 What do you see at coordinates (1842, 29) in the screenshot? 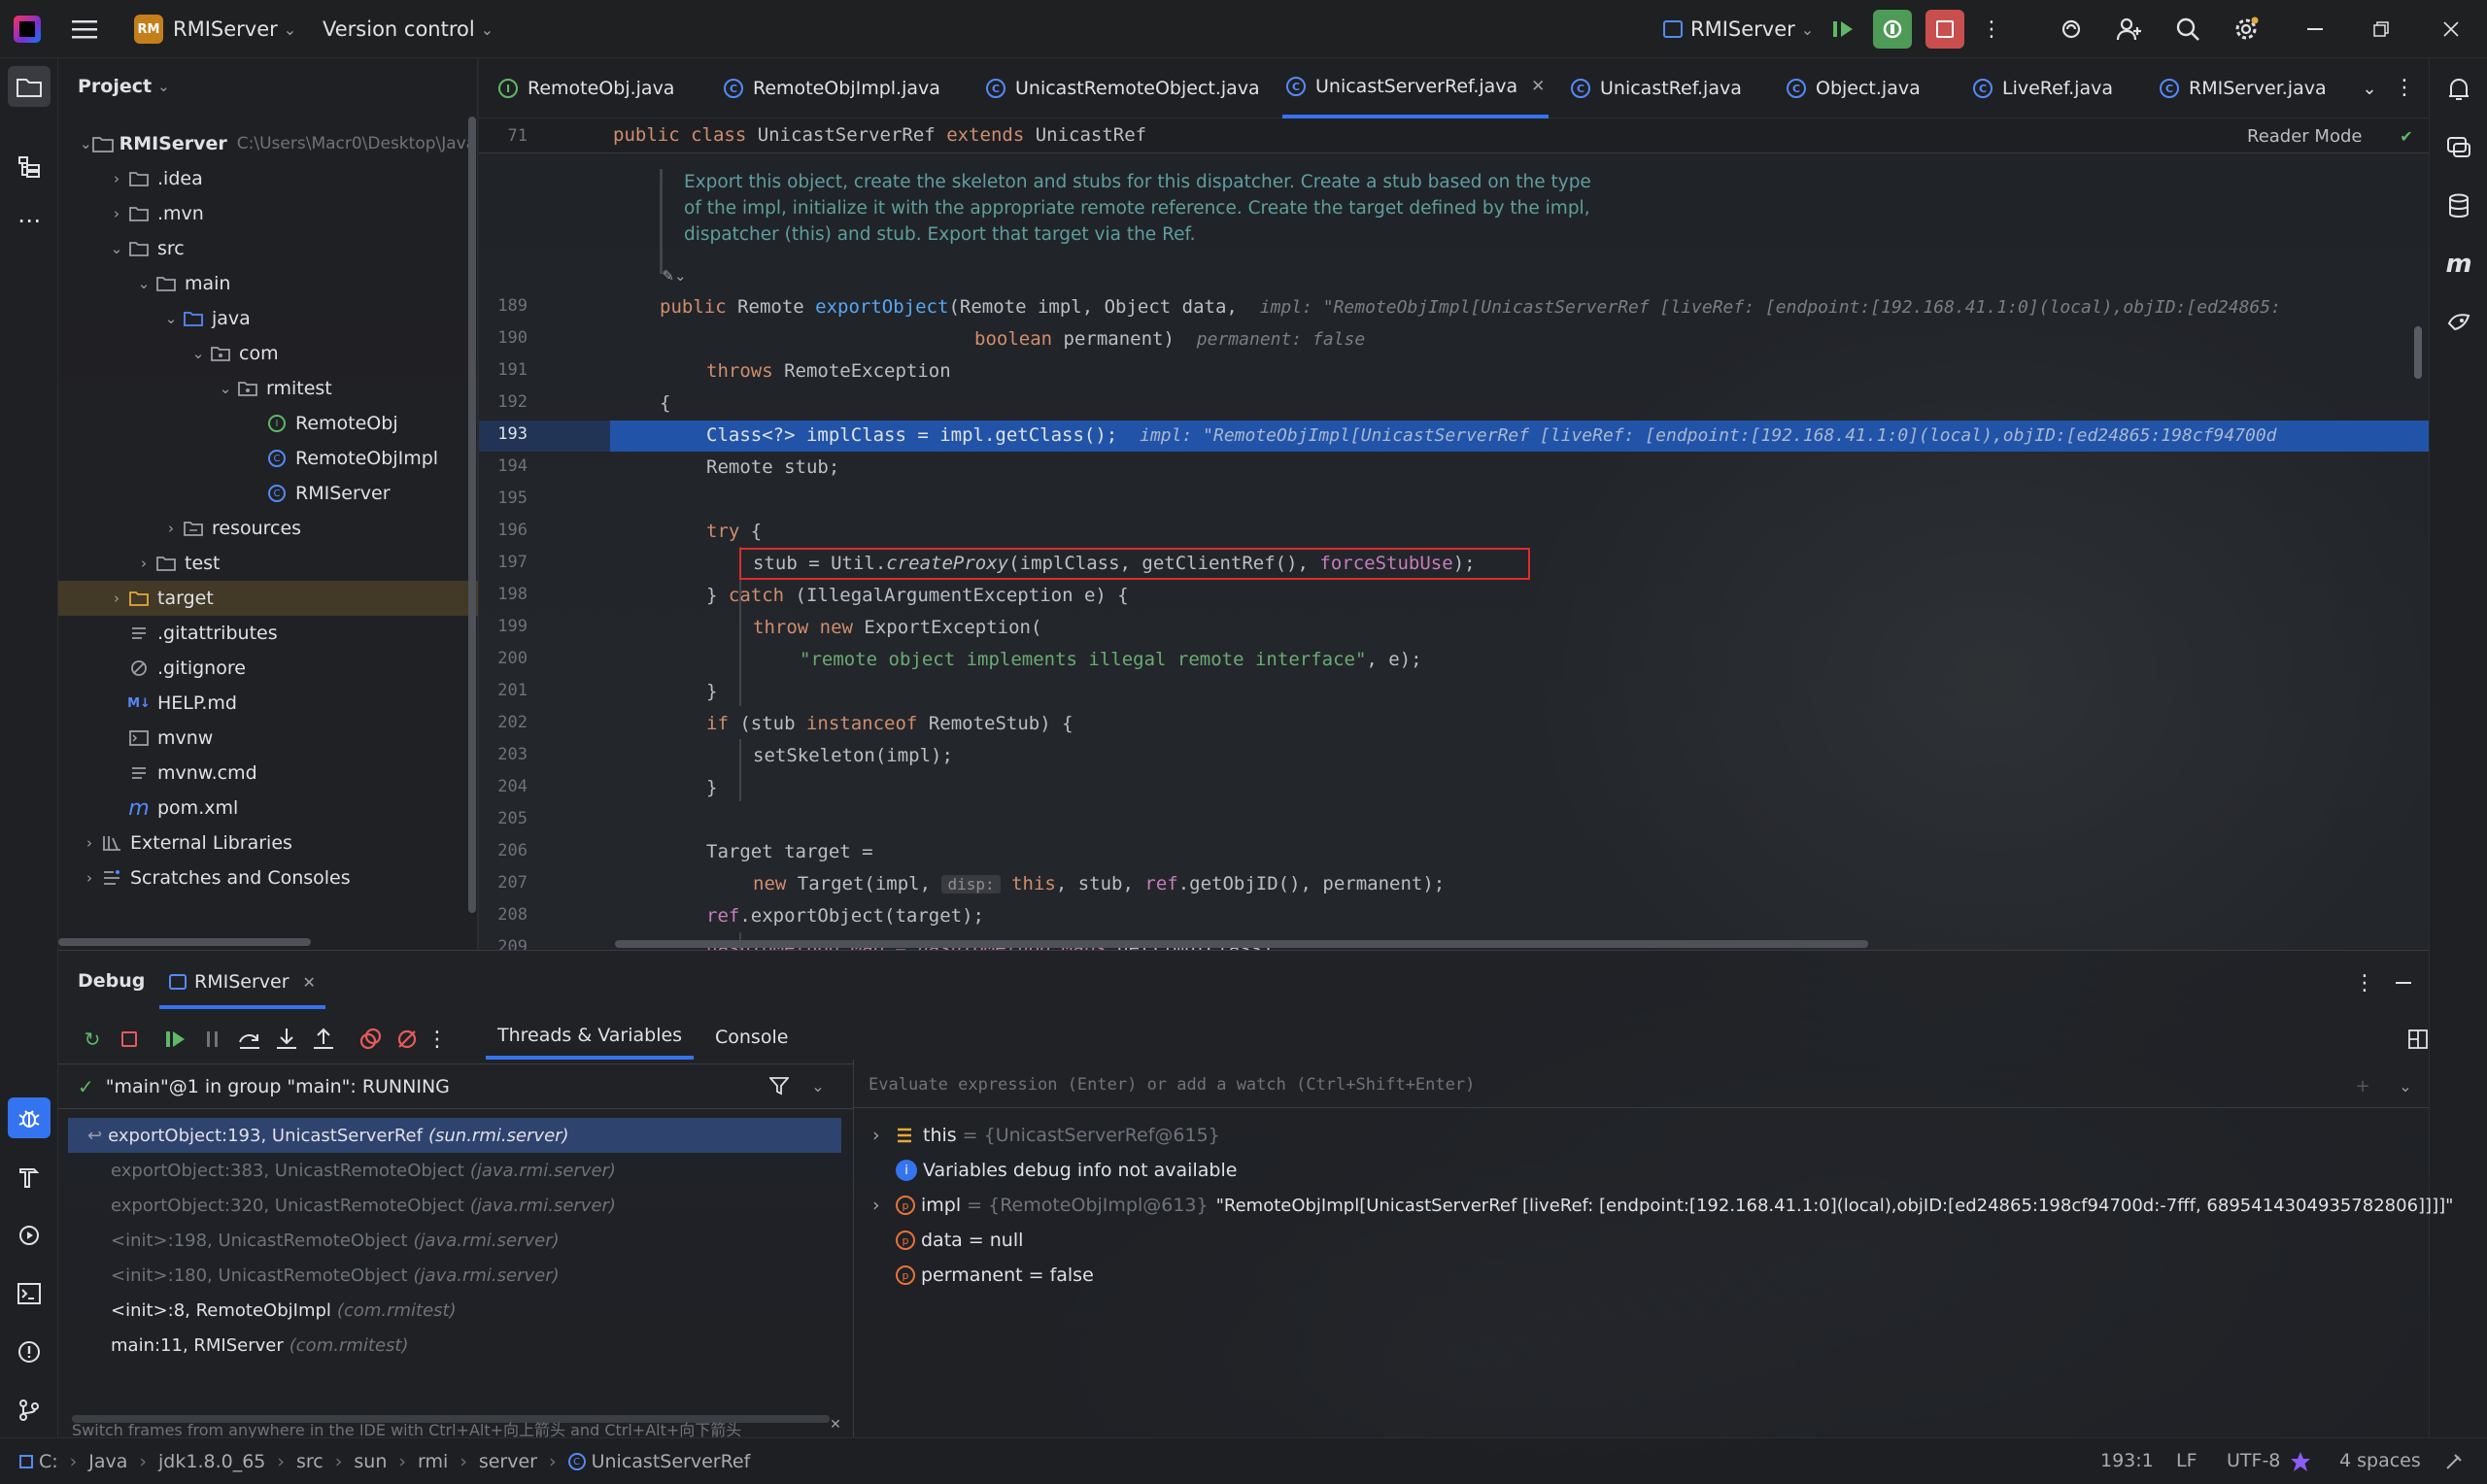
I see `resume-icon` at bounding box center [1842, 29].